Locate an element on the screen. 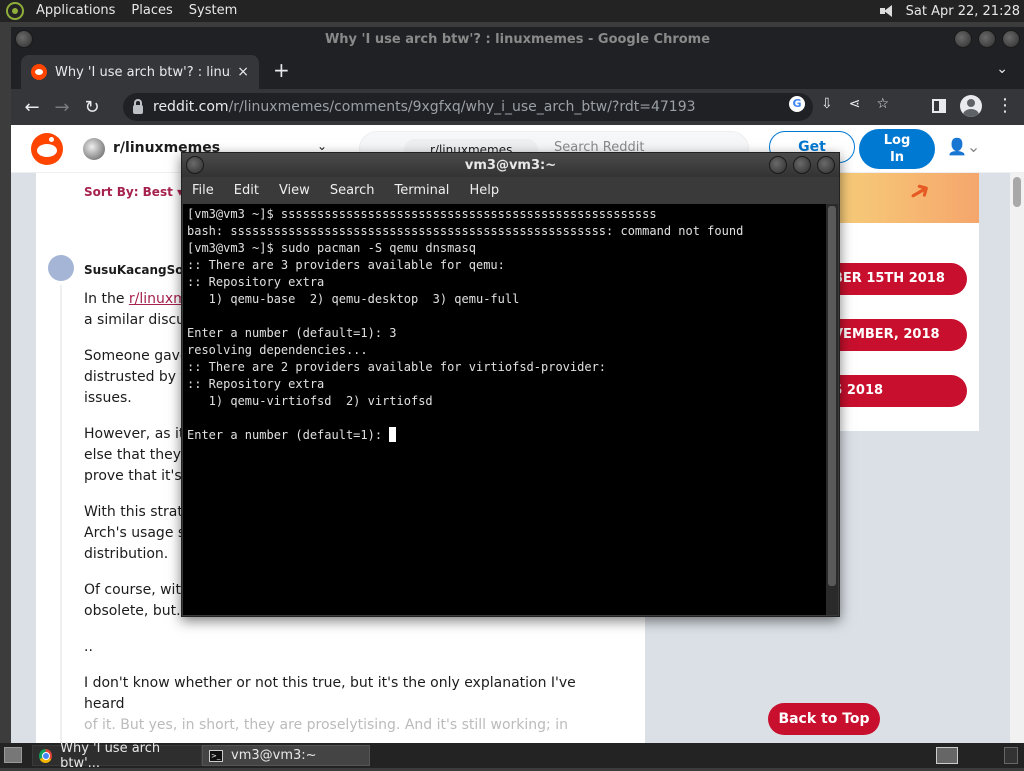 The image size is (1024, 771). terminal-icon: >_ is located at coordinates (216, 755).